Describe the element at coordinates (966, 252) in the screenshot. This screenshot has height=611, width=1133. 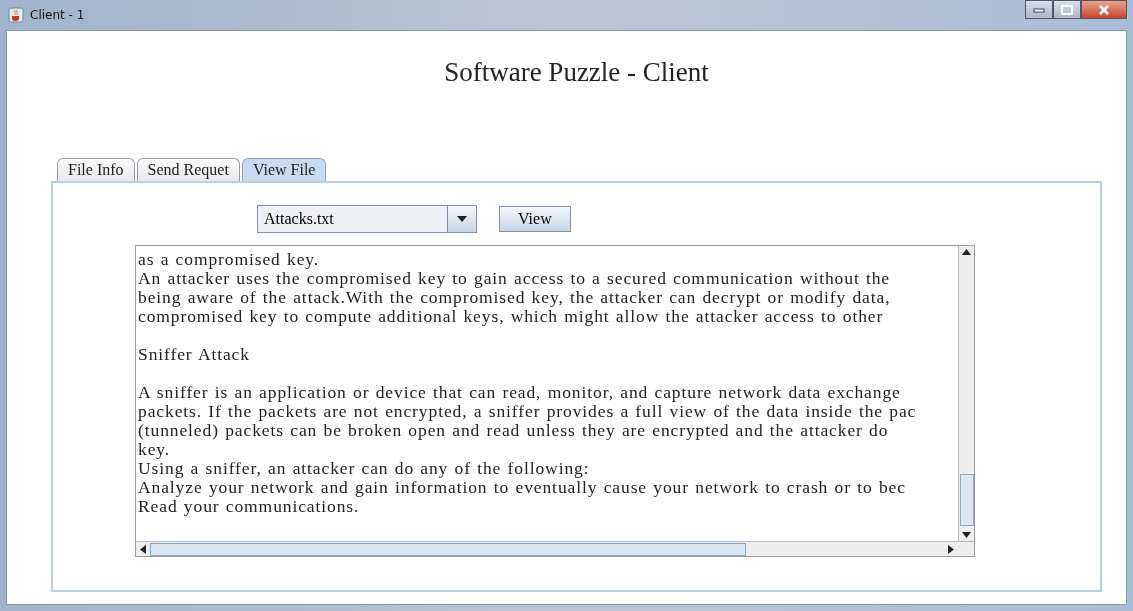
I see `up-arrow-icon` at that location.